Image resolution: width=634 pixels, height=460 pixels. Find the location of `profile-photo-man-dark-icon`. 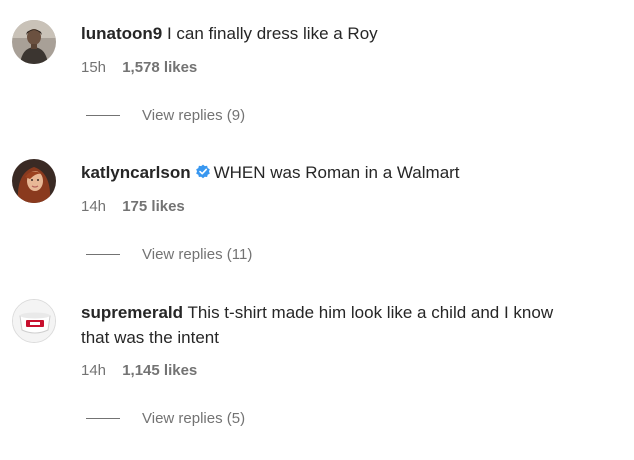

profile-photo-man-dark-icon is located at coordinates (34, 42).